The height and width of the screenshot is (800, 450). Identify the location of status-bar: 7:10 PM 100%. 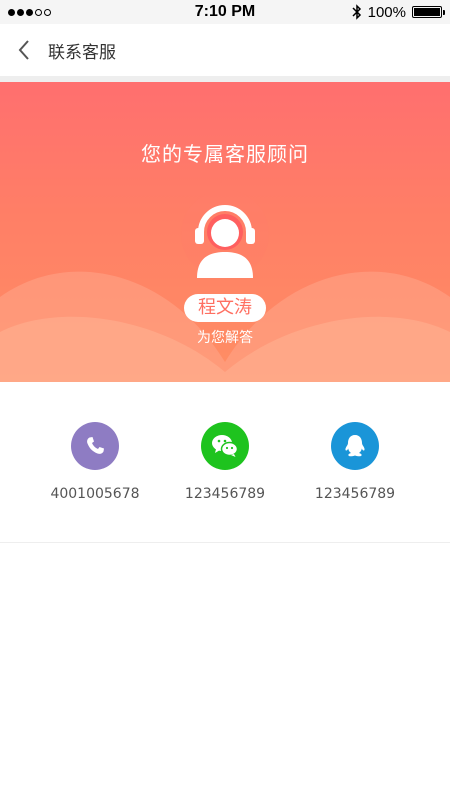
(225, 12).